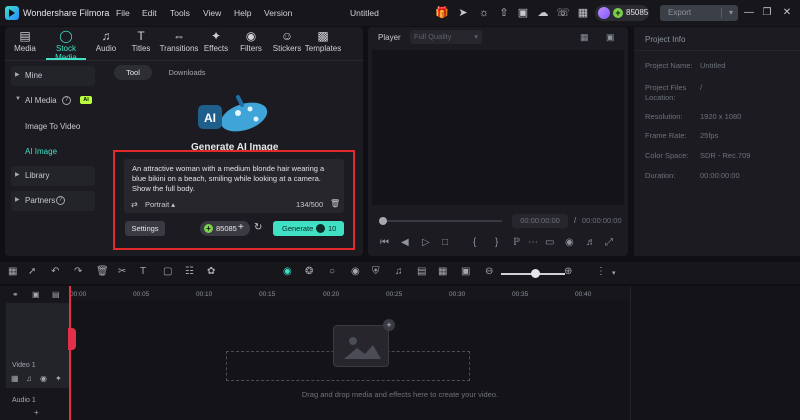 The image size is (800, 420). Describe the element at coordinates (699, 13) in the screenshot. I see `export-button: Export ▾` at that location.